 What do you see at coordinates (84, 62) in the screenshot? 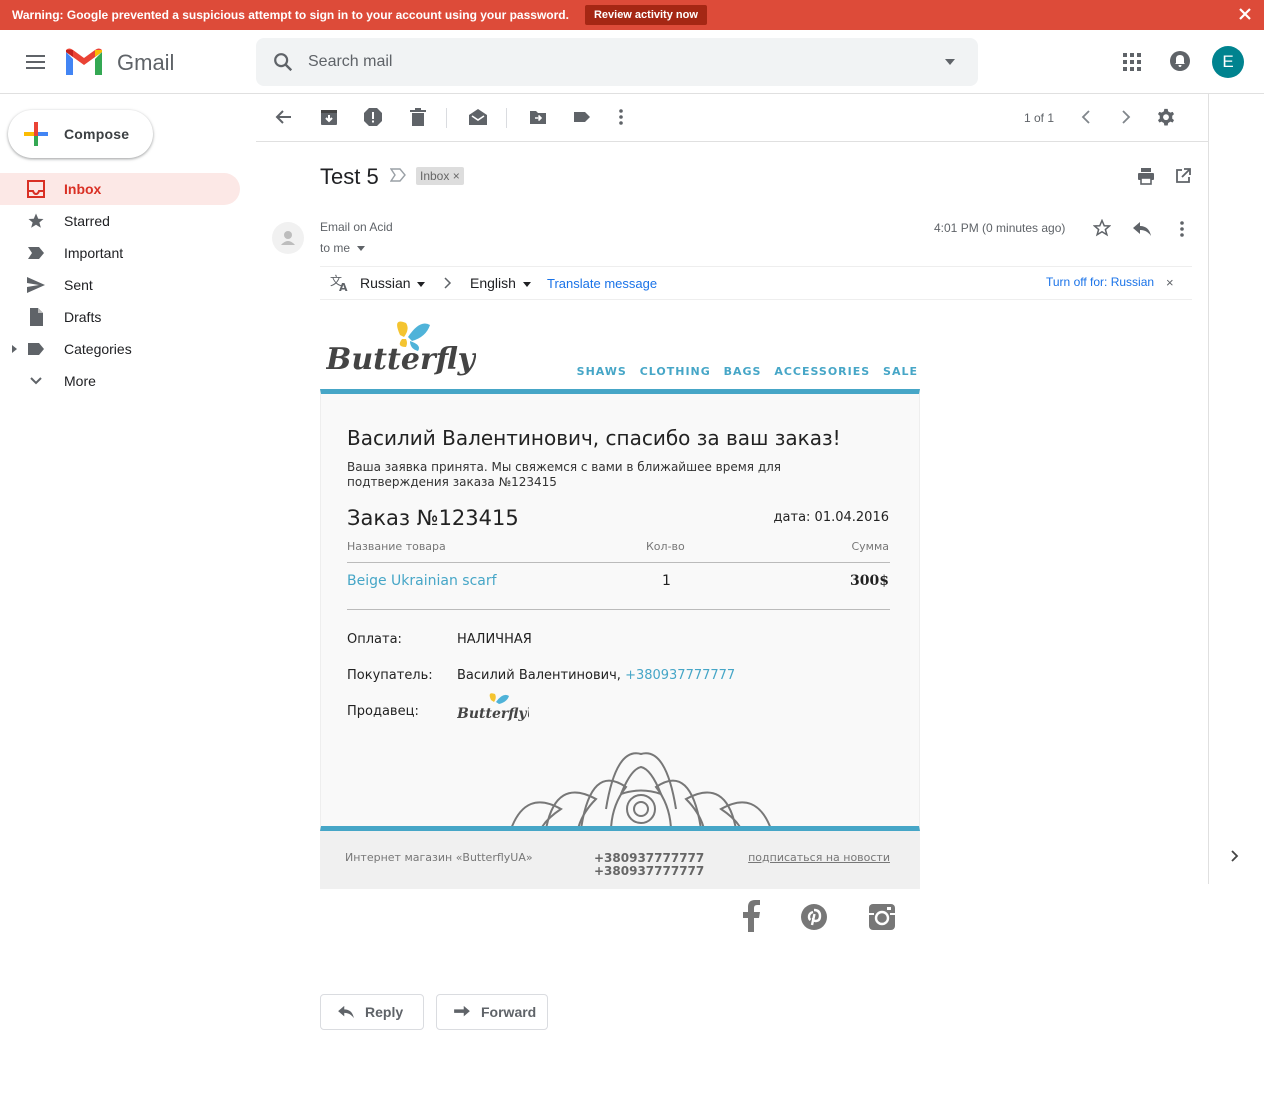
I see `gmail-logo-icon` at bounding box center [84, 62].